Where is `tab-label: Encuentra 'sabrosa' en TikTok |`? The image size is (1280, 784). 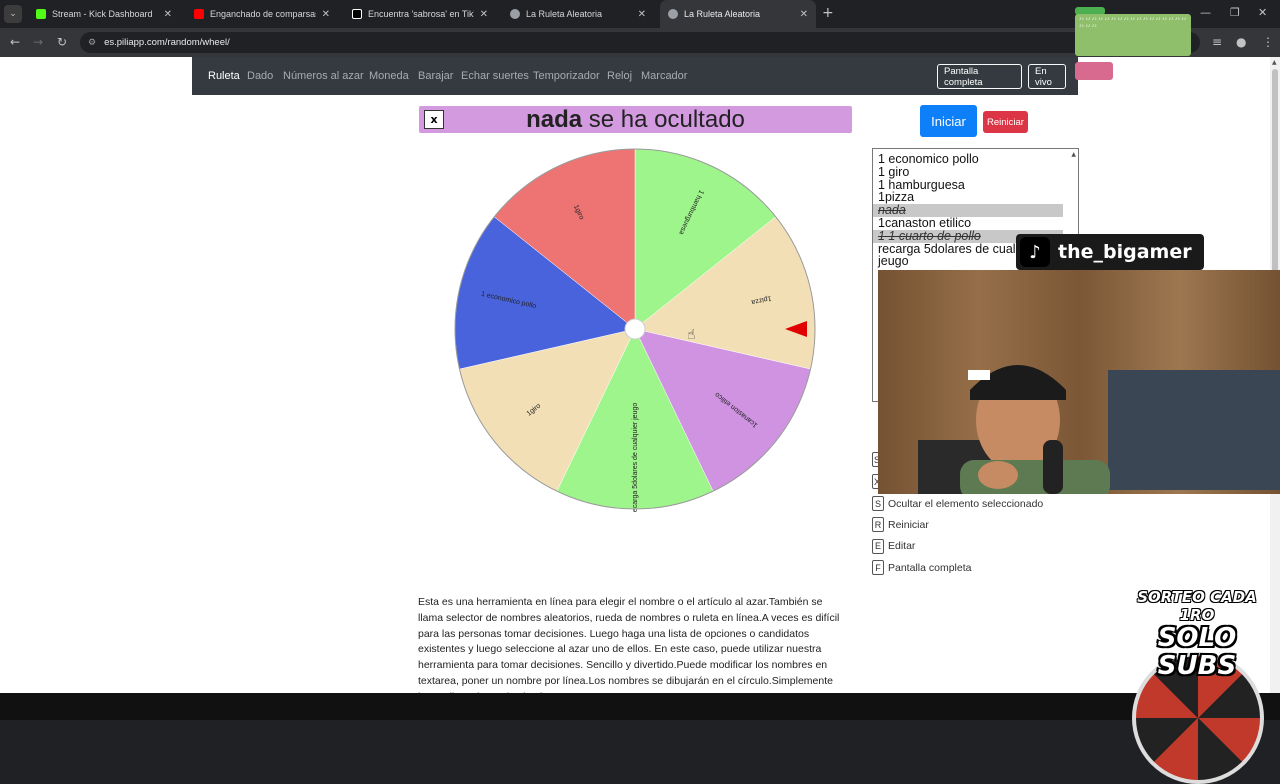 tab-label: Encuentra 'sabrosa' en TikTok | is located at coordinates (421, 14).